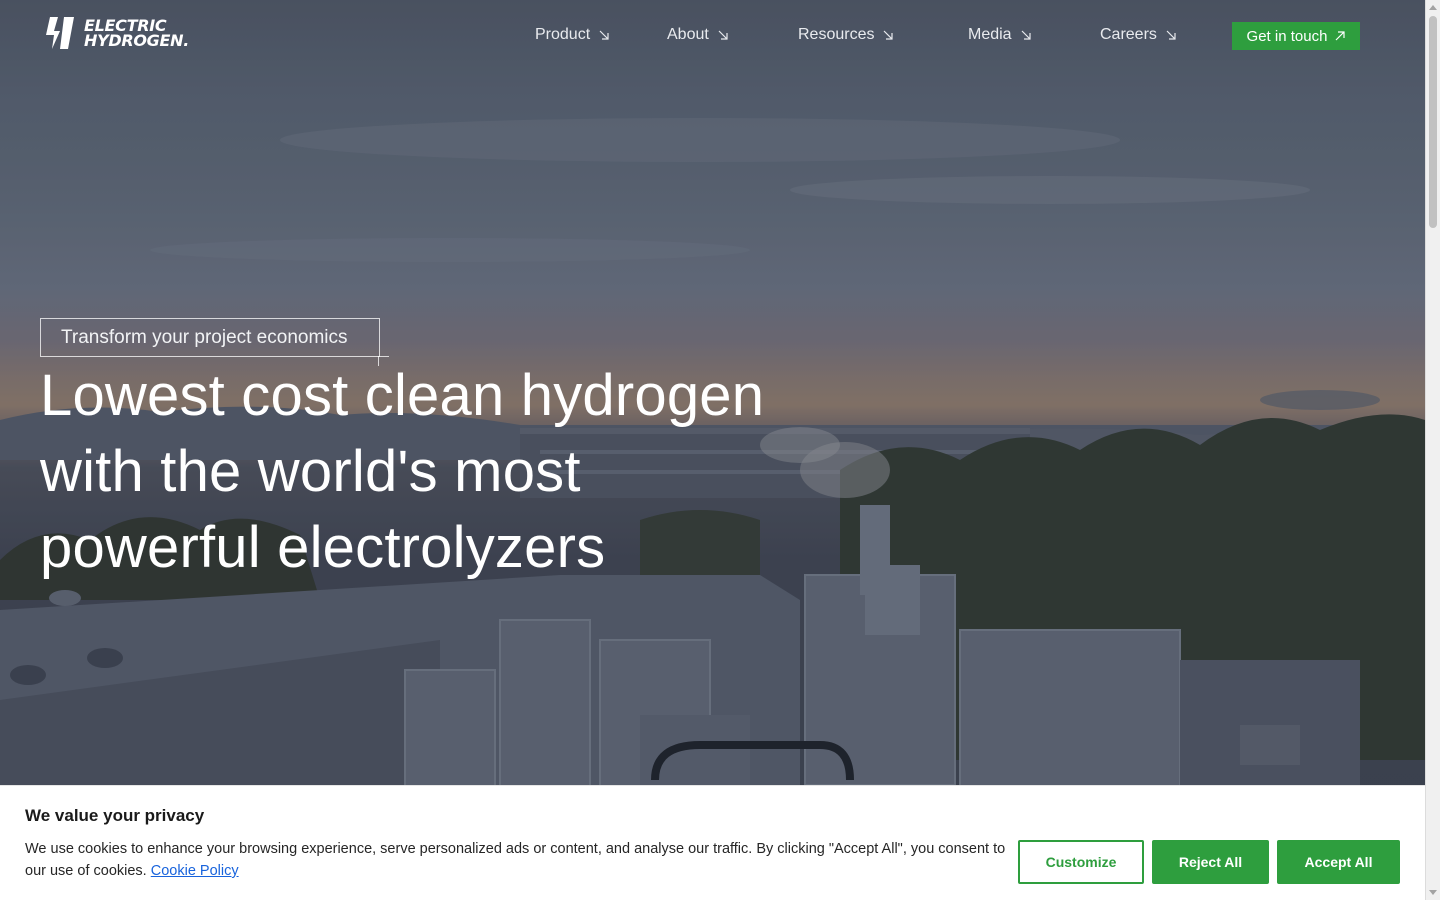 The image size is (1440, 900). I want to click on nav-item-resources: Resources, so click(846, 35).